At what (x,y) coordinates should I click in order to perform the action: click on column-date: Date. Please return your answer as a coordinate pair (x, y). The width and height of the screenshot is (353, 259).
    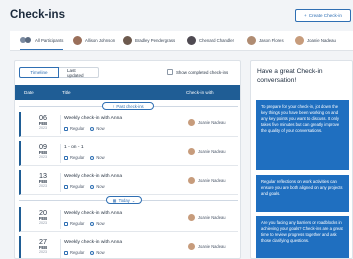
    Looking at the image, I should click on (29, 92).